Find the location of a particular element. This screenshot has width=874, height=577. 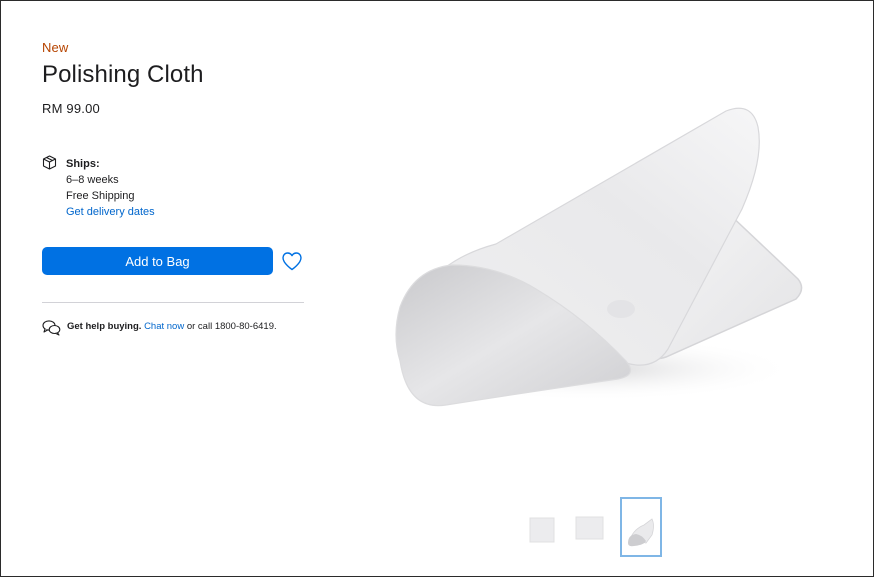

ships-duration: 6–8 weeks is located at coordinates (92, 180).